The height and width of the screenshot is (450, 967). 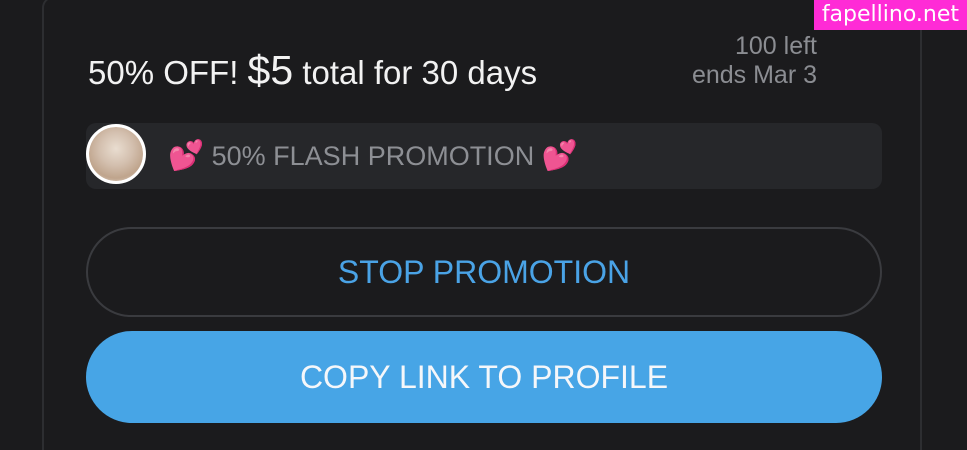 I want to click on promotion-headline: 50% OFF! $5 total for 30 days, so click(x=312, y=71).